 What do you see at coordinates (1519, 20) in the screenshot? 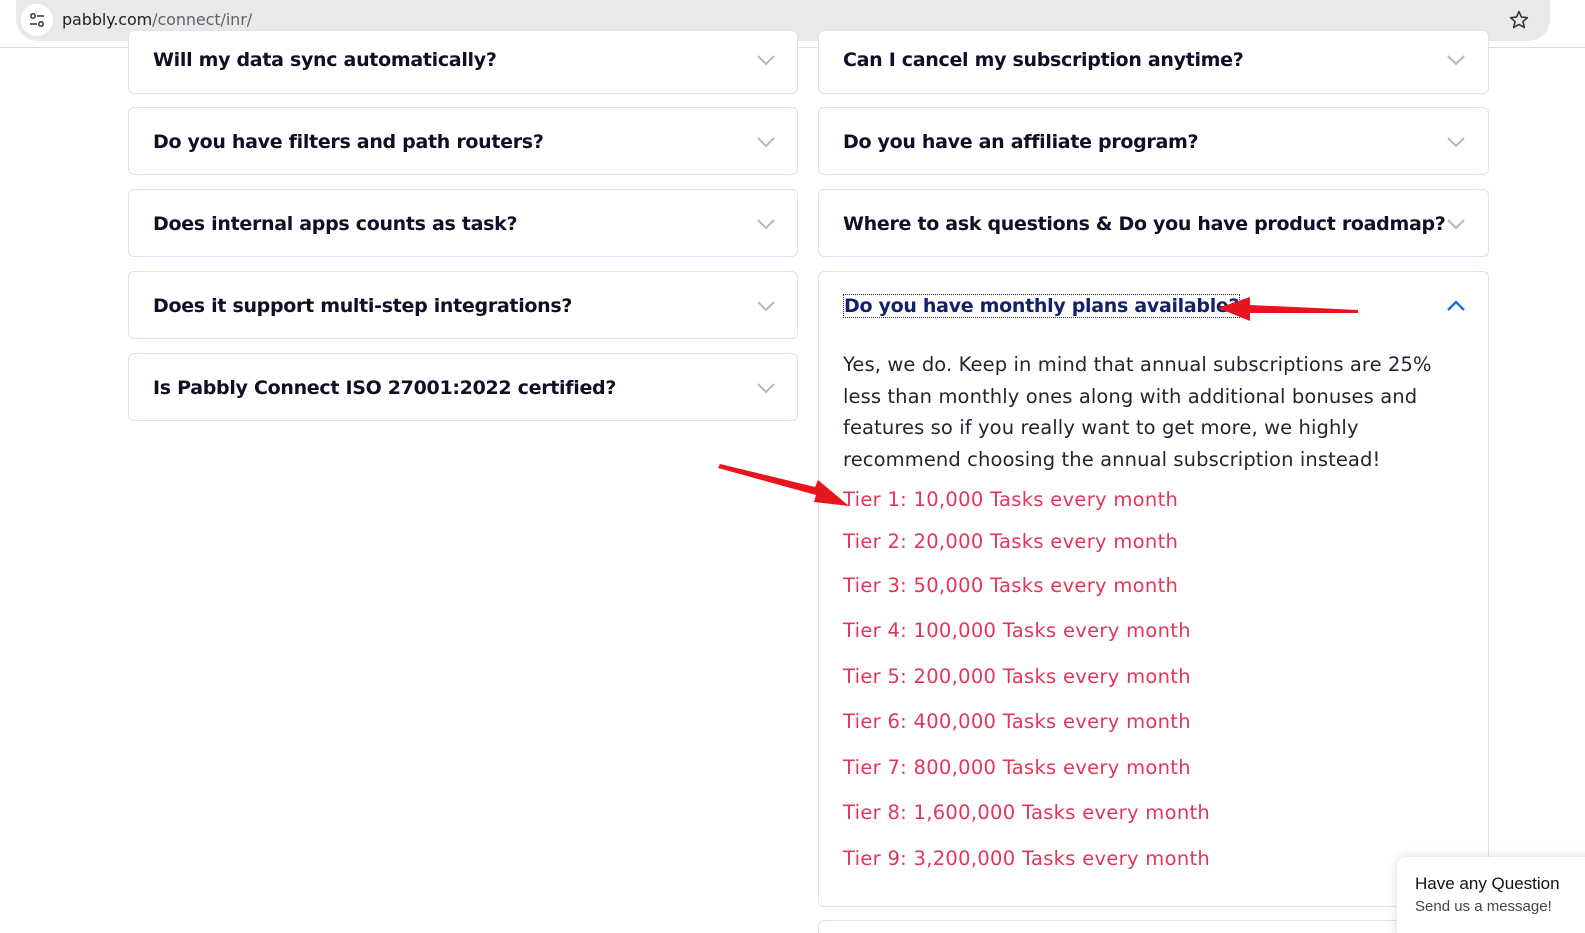
I see `bookmark-star-icon` at bounding box center [1519, 20].